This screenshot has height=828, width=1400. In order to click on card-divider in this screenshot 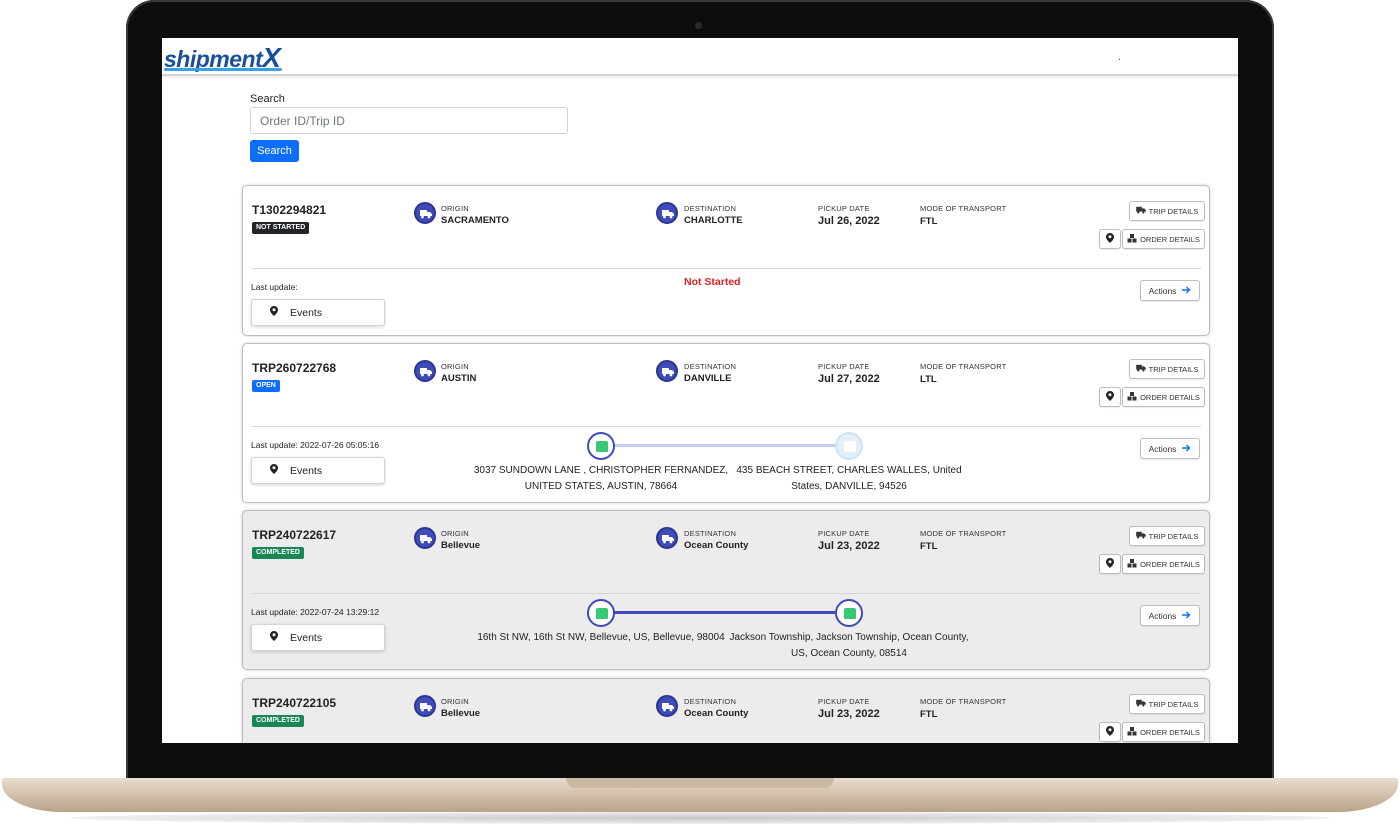, I will do `click(726, 593)`.